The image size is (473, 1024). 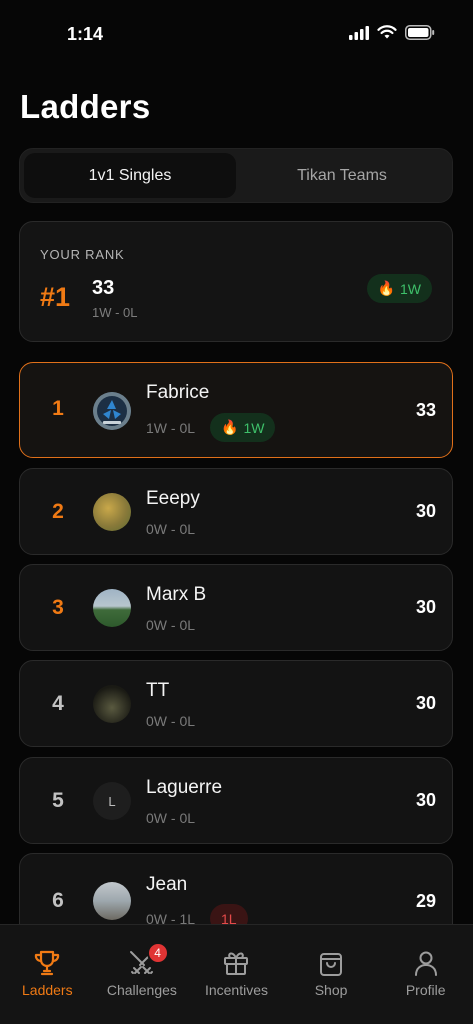 What do you see at coordinates (47, 990) in the screenshot?
I see `nav-label: Ladders` at bounding box center [47, 990].